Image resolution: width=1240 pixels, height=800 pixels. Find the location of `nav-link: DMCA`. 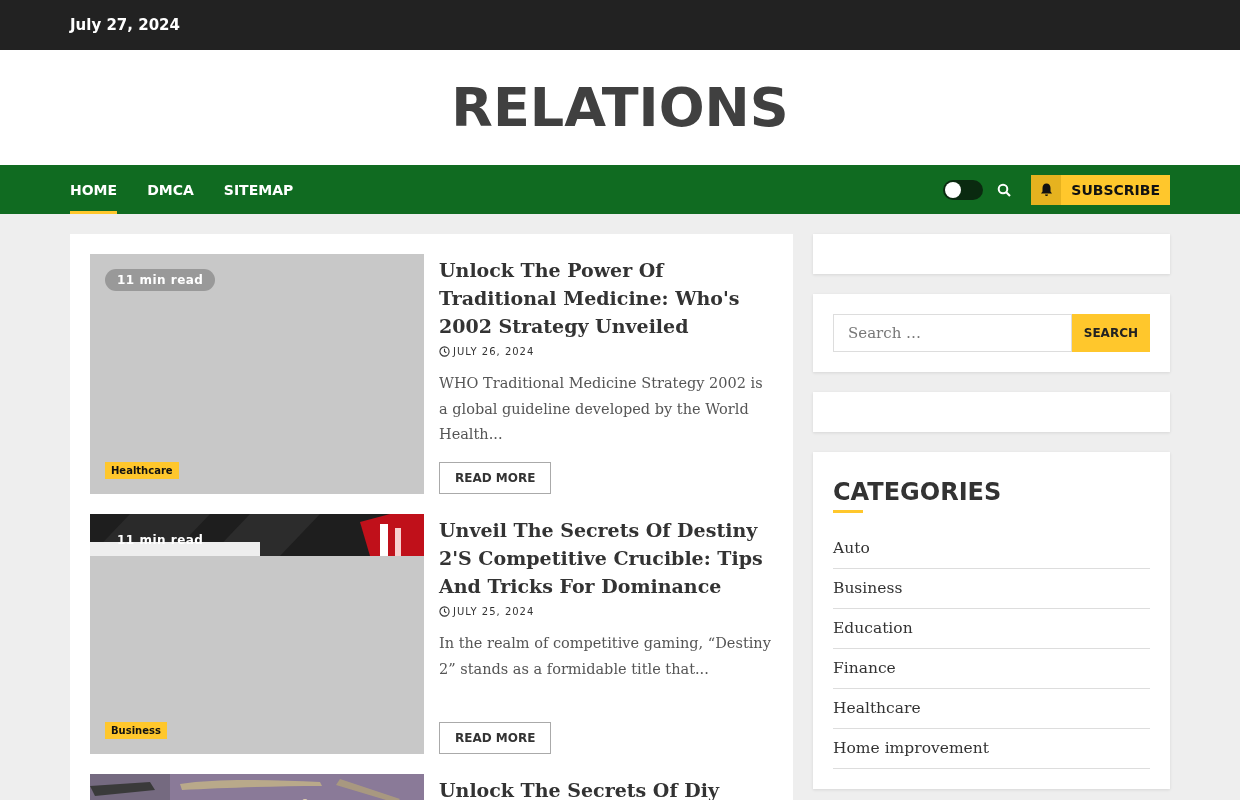

nav-link: DMCA is located at coordinates (170, 189).